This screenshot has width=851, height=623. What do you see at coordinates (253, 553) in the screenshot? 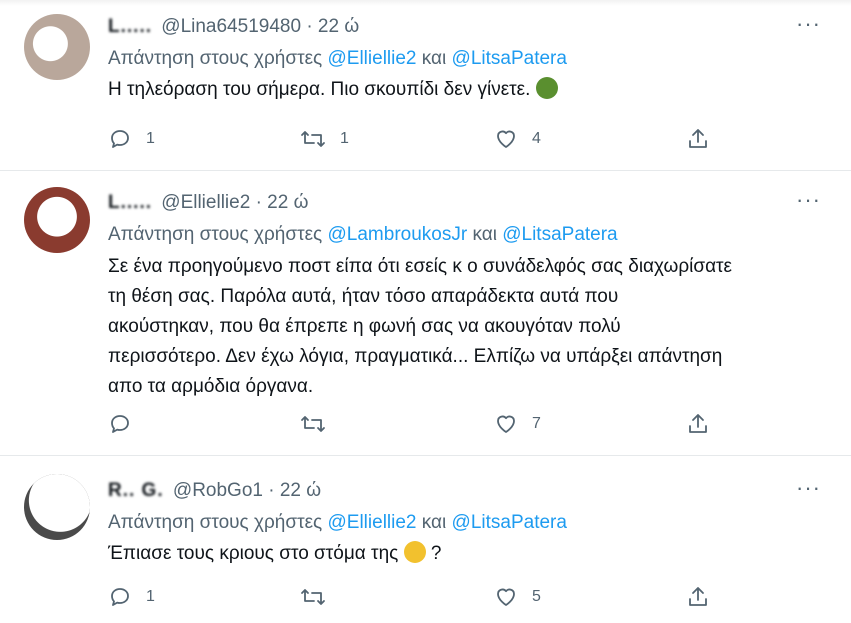
I see `tweet-text-content: Έπιασε τους κριους στο στόμα της` at bounding box center [253, 553].